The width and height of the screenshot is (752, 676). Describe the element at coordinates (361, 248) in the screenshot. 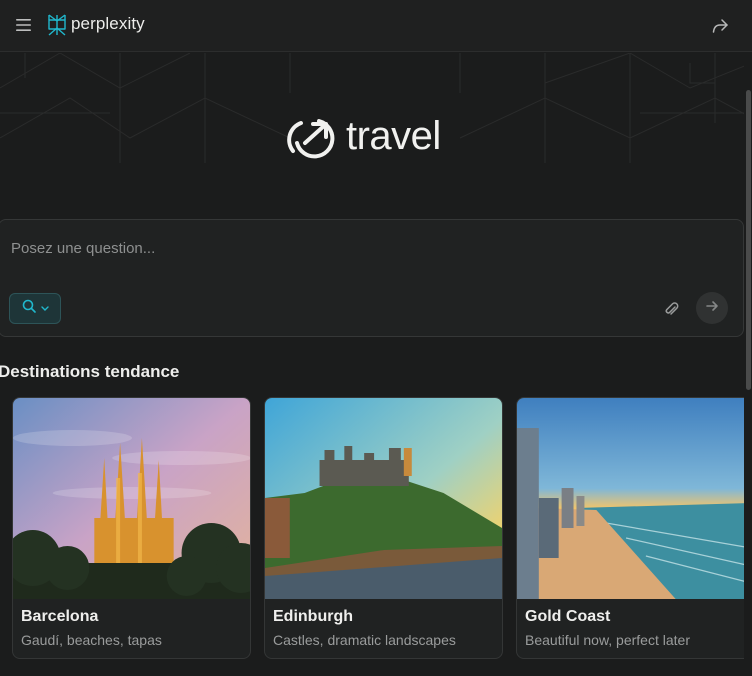

I see `ask-input` at that location.